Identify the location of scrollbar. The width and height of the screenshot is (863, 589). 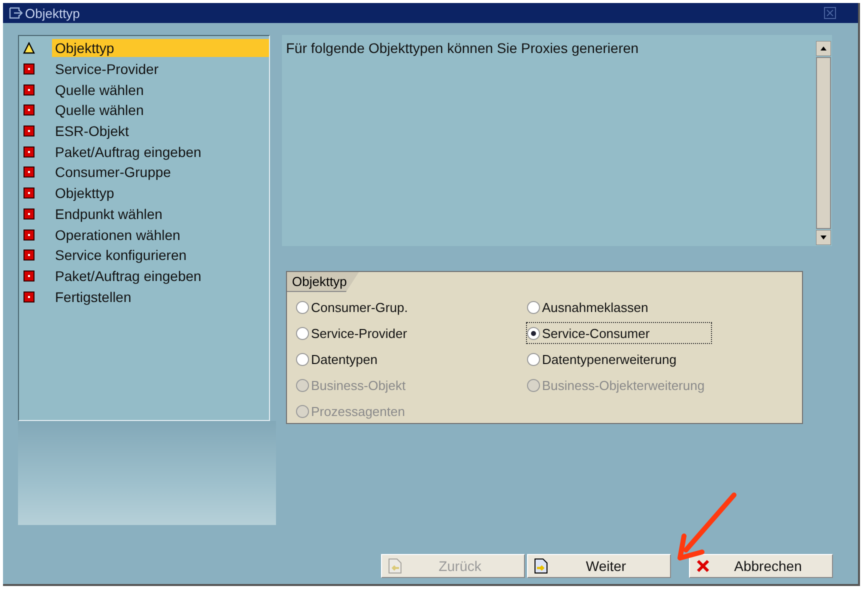
(823, 143).